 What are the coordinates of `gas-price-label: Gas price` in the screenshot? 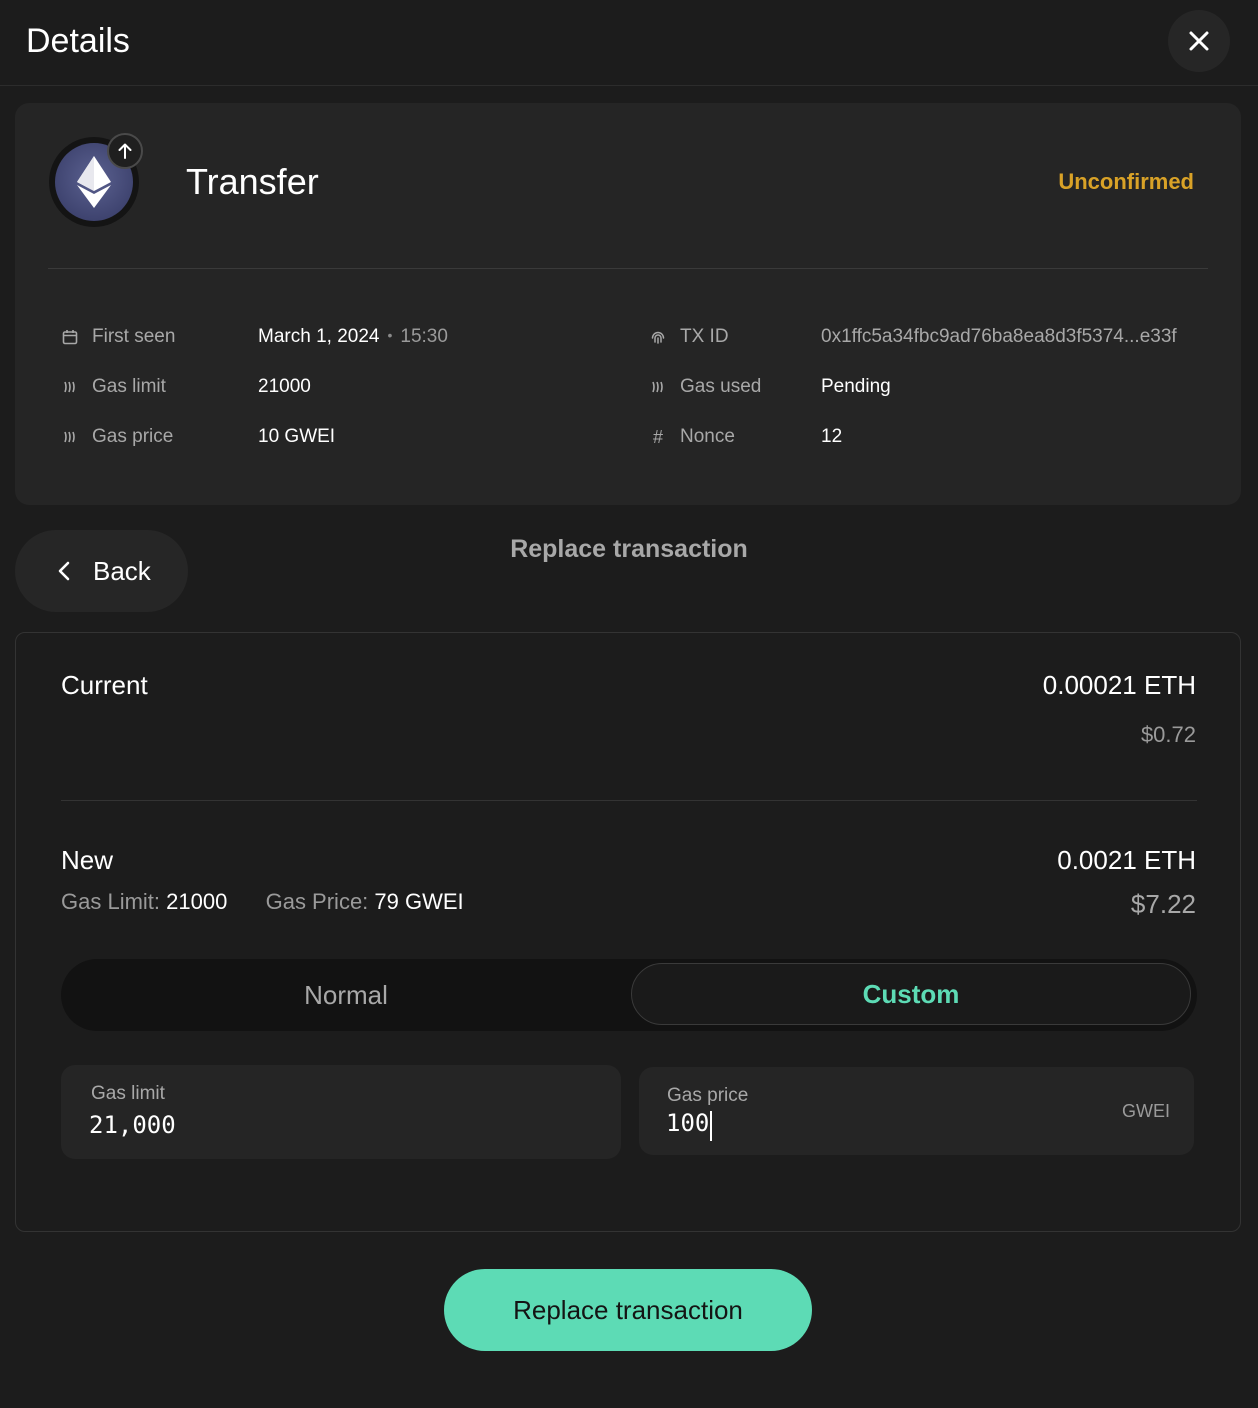 It's located at (133, 436).